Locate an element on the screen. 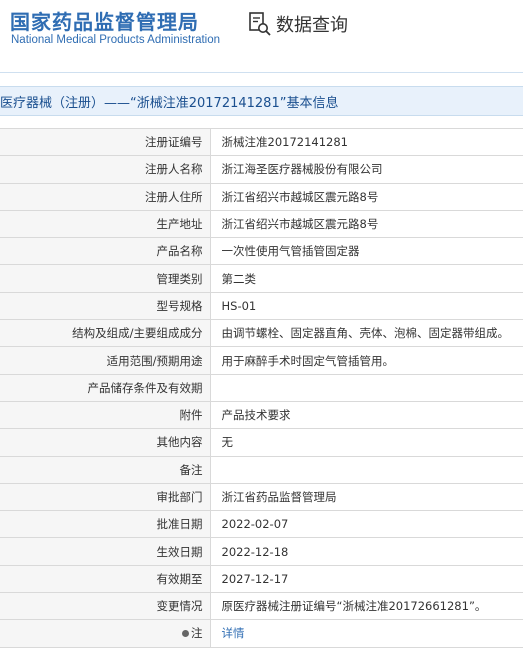 This screenshot has width=523, height=653. row-value: 原医疗器械注册证编号“浙械注准20172661281”。 is located at coordinates (366, 606).